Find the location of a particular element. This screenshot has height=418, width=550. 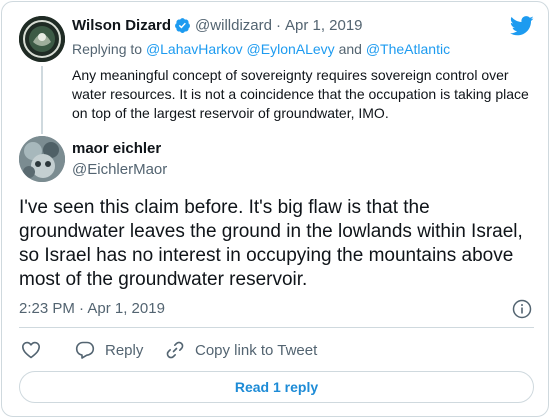

reply-icon is located at coordinates (85, 350).